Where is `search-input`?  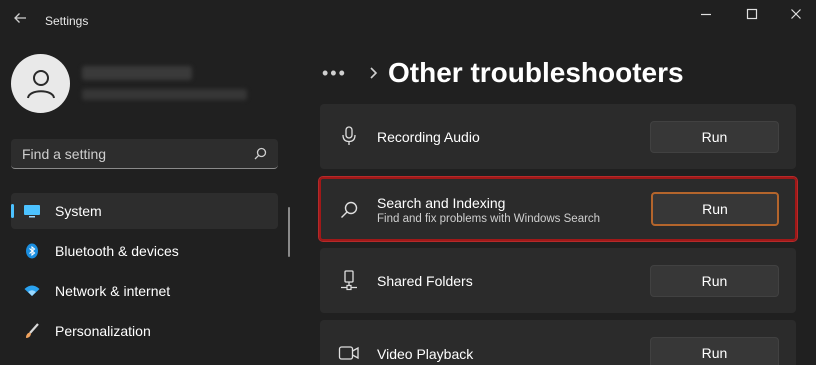 search-input is located at coordinates (132, 153).